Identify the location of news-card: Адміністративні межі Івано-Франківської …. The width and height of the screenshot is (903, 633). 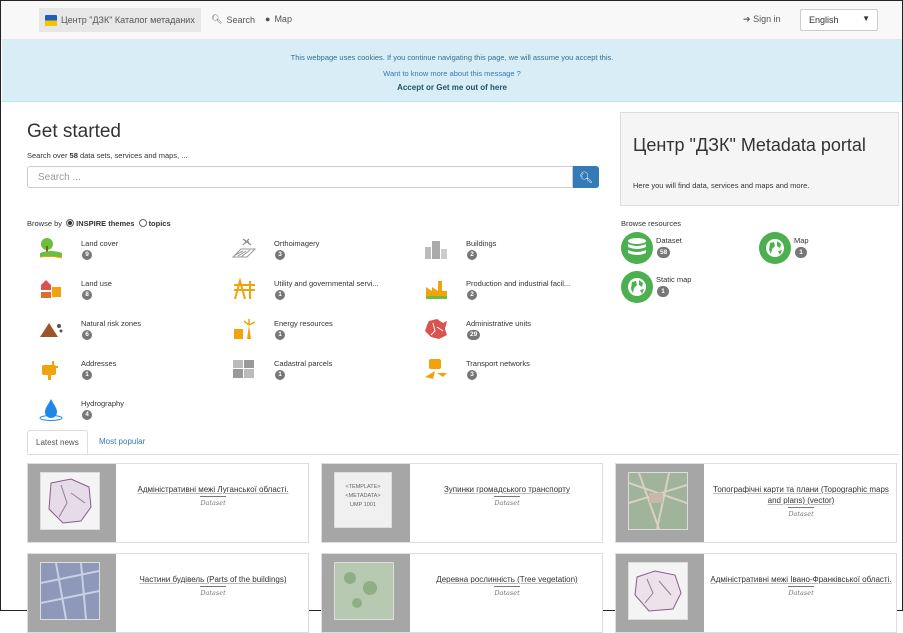
(756, 593).